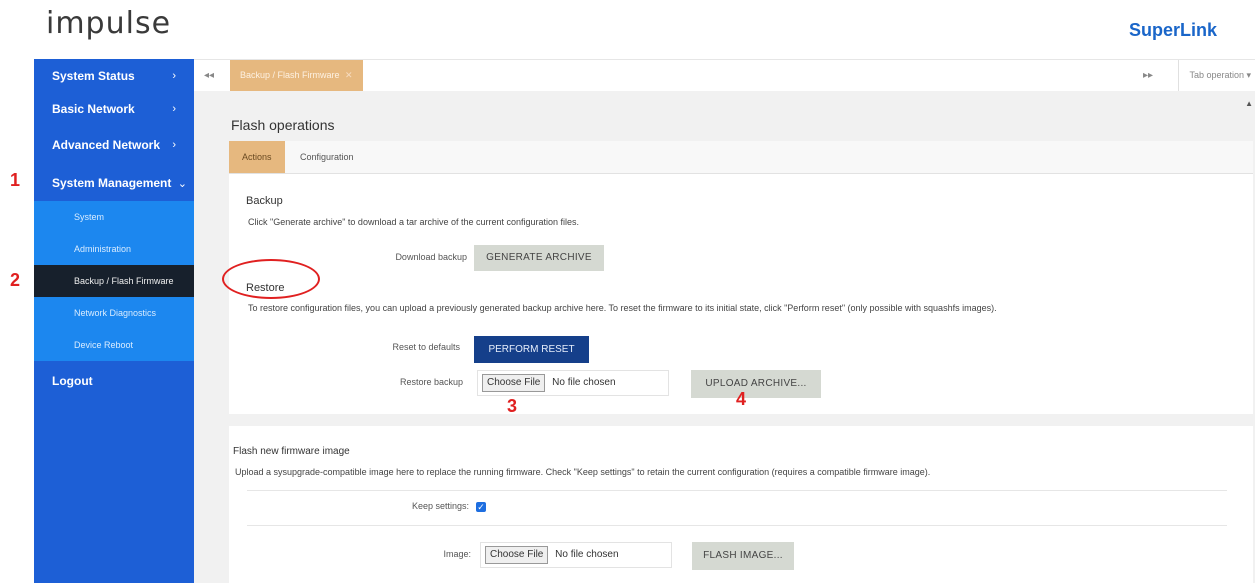  What do you see at coordinates (109, 23) in the screenshot?
I see `impulse-logo: impulse` at bounding box center [109, 23].